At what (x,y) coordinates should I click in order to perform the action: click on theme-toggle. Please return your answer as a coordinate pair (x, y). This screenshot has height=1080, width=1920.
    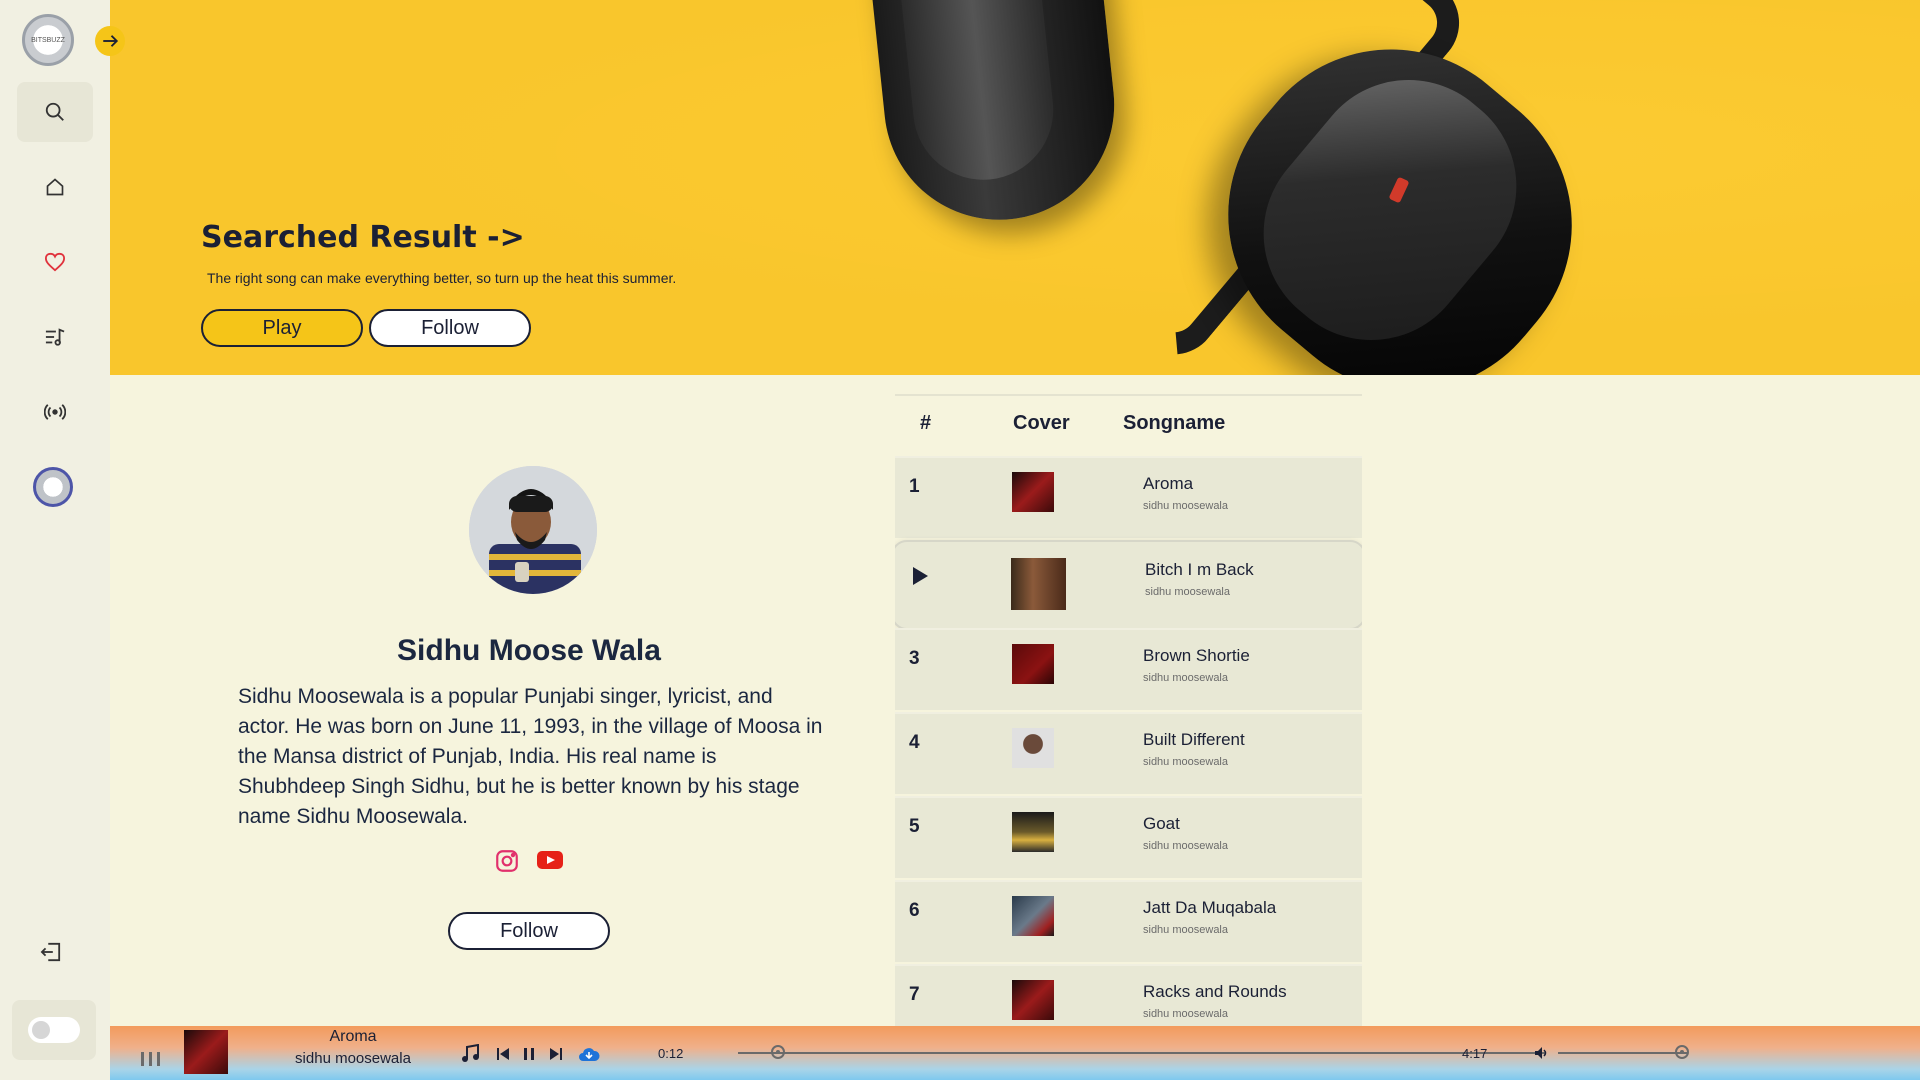
    Looking at the image, I should click on (54, 1030).